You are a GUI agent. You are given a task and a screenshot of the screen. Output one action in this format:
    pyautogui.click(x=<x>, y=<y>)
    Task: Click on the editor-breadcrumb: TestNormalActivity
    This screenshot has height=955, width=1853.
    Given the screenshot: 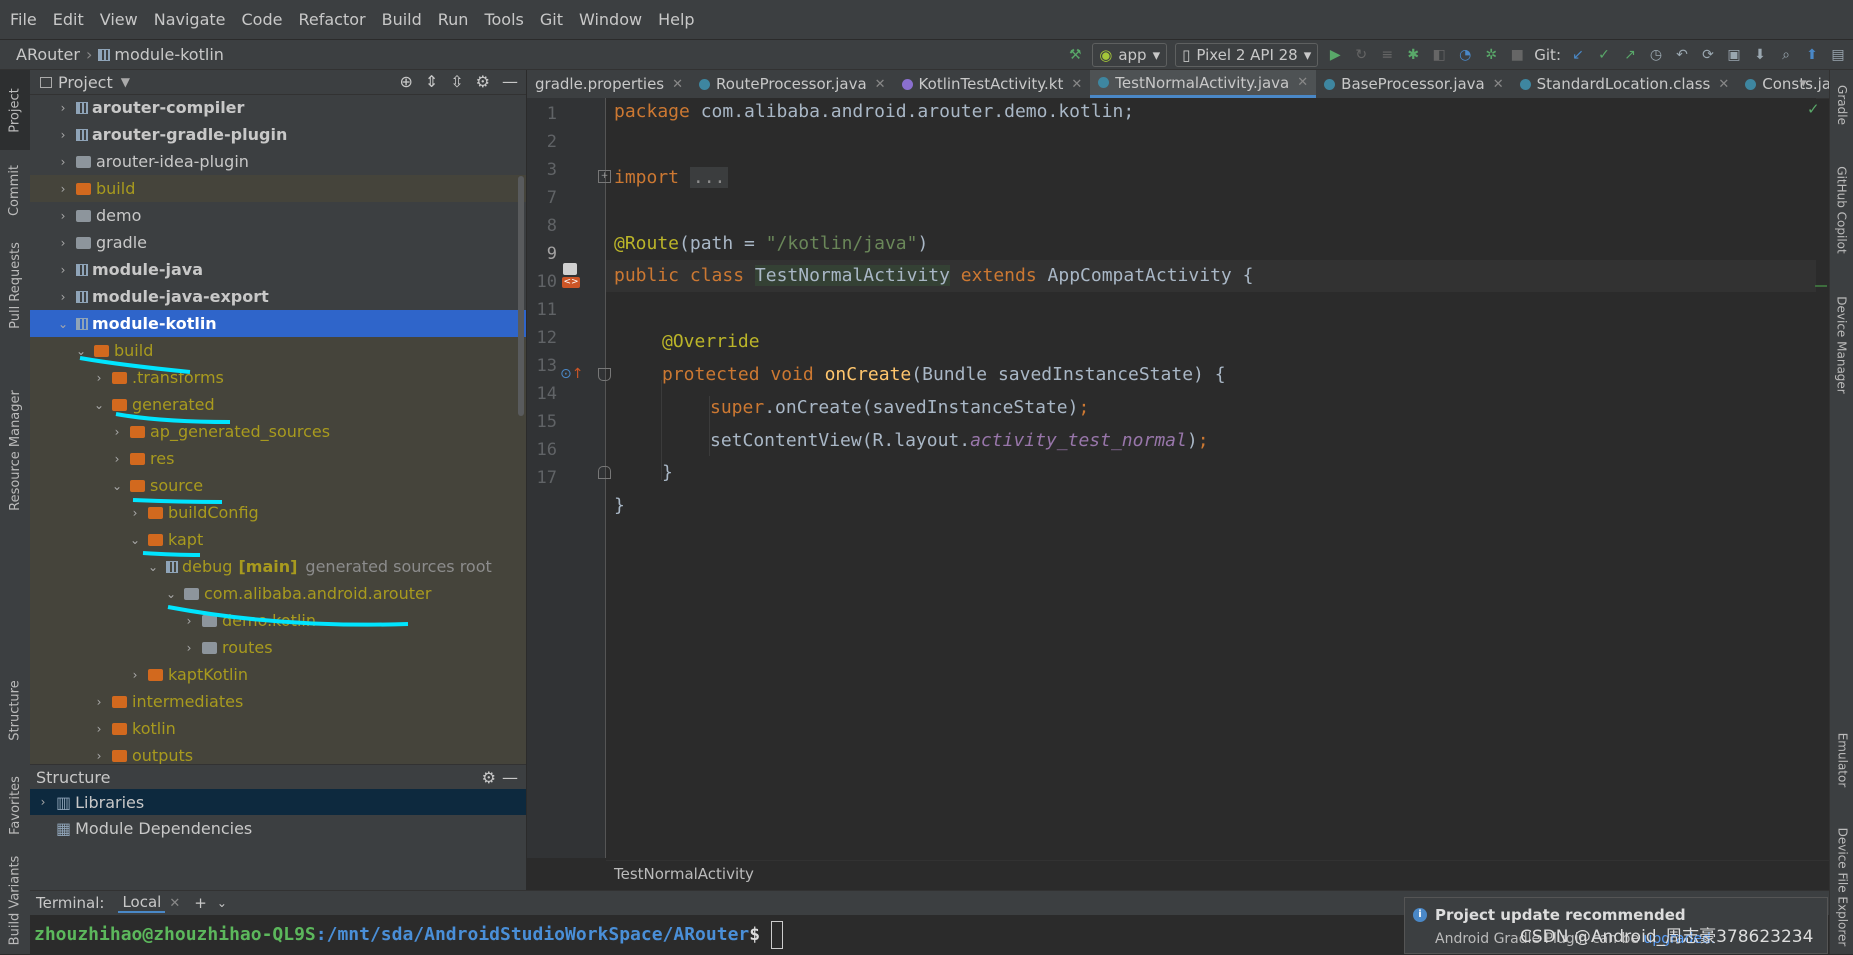 What is the action you would take?
    pyautogui.click(x=1221, y=873)
    